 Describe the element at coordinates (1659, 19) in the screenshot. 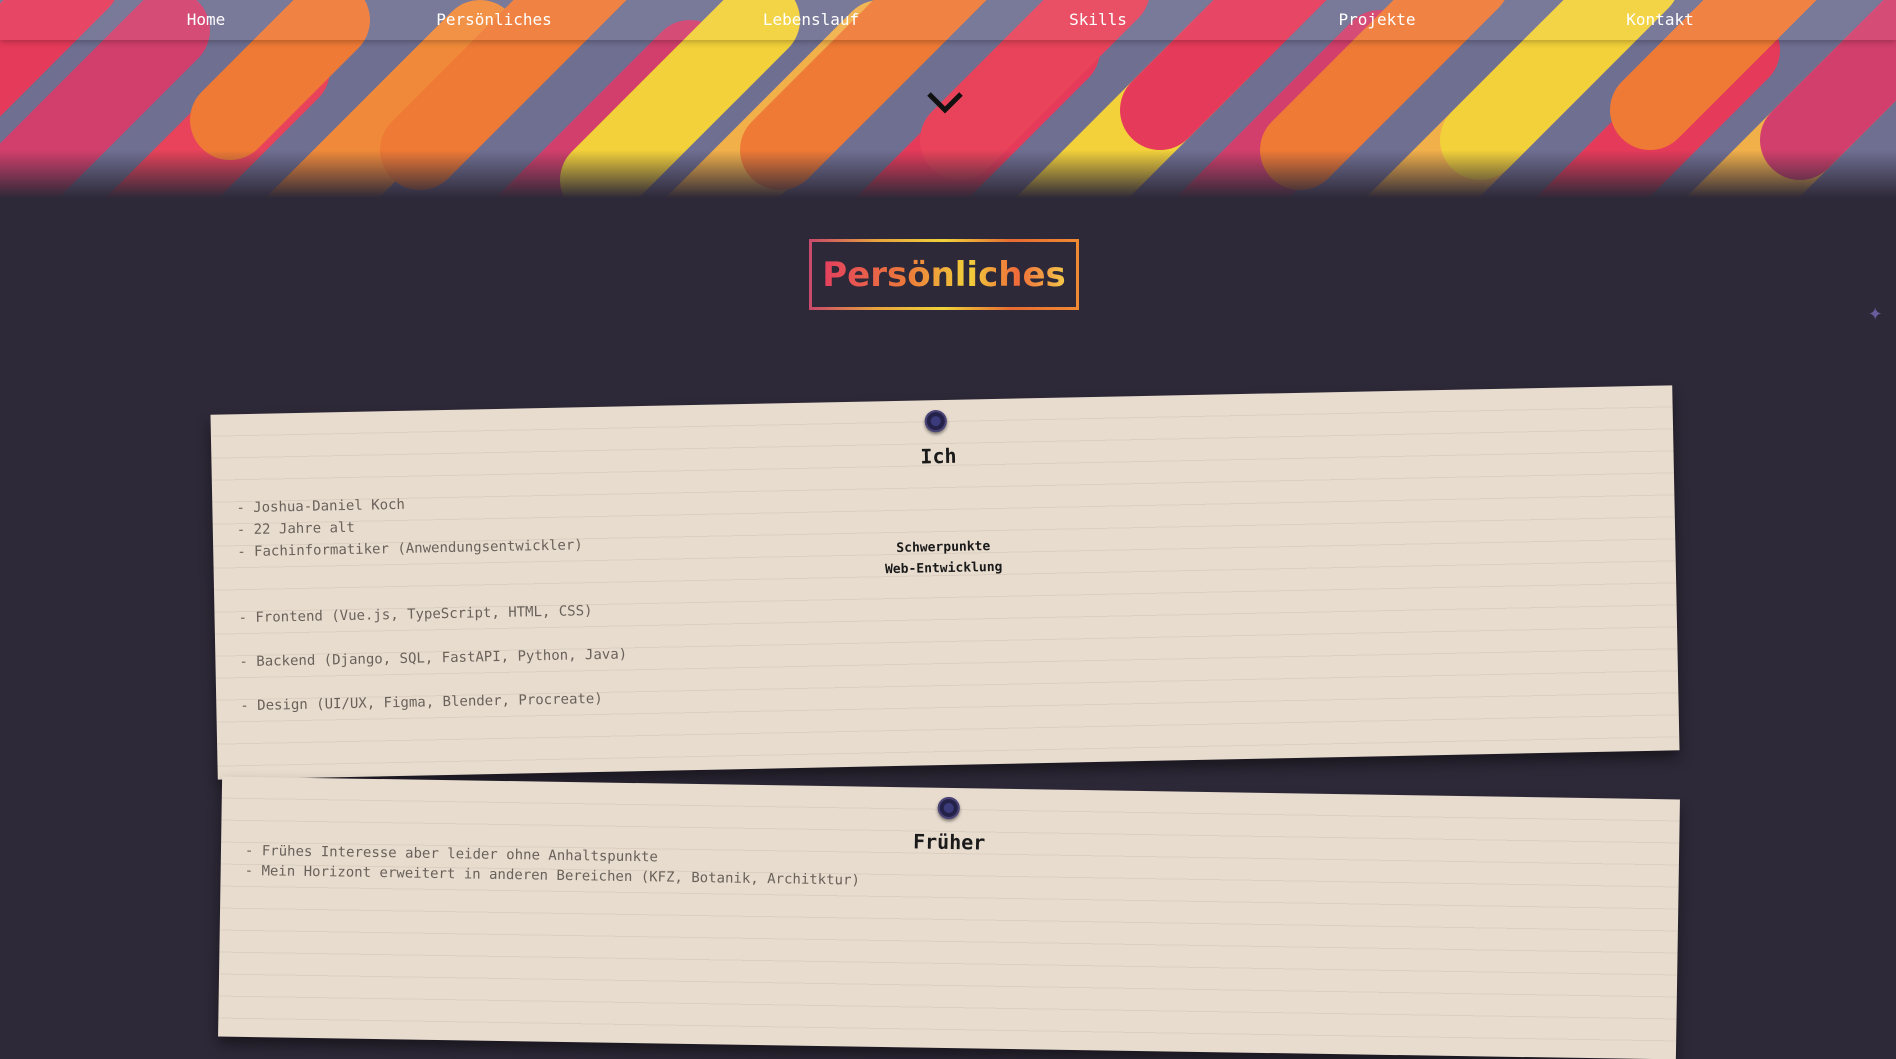

I see `nav-kontakt: Kontakt` at that location.